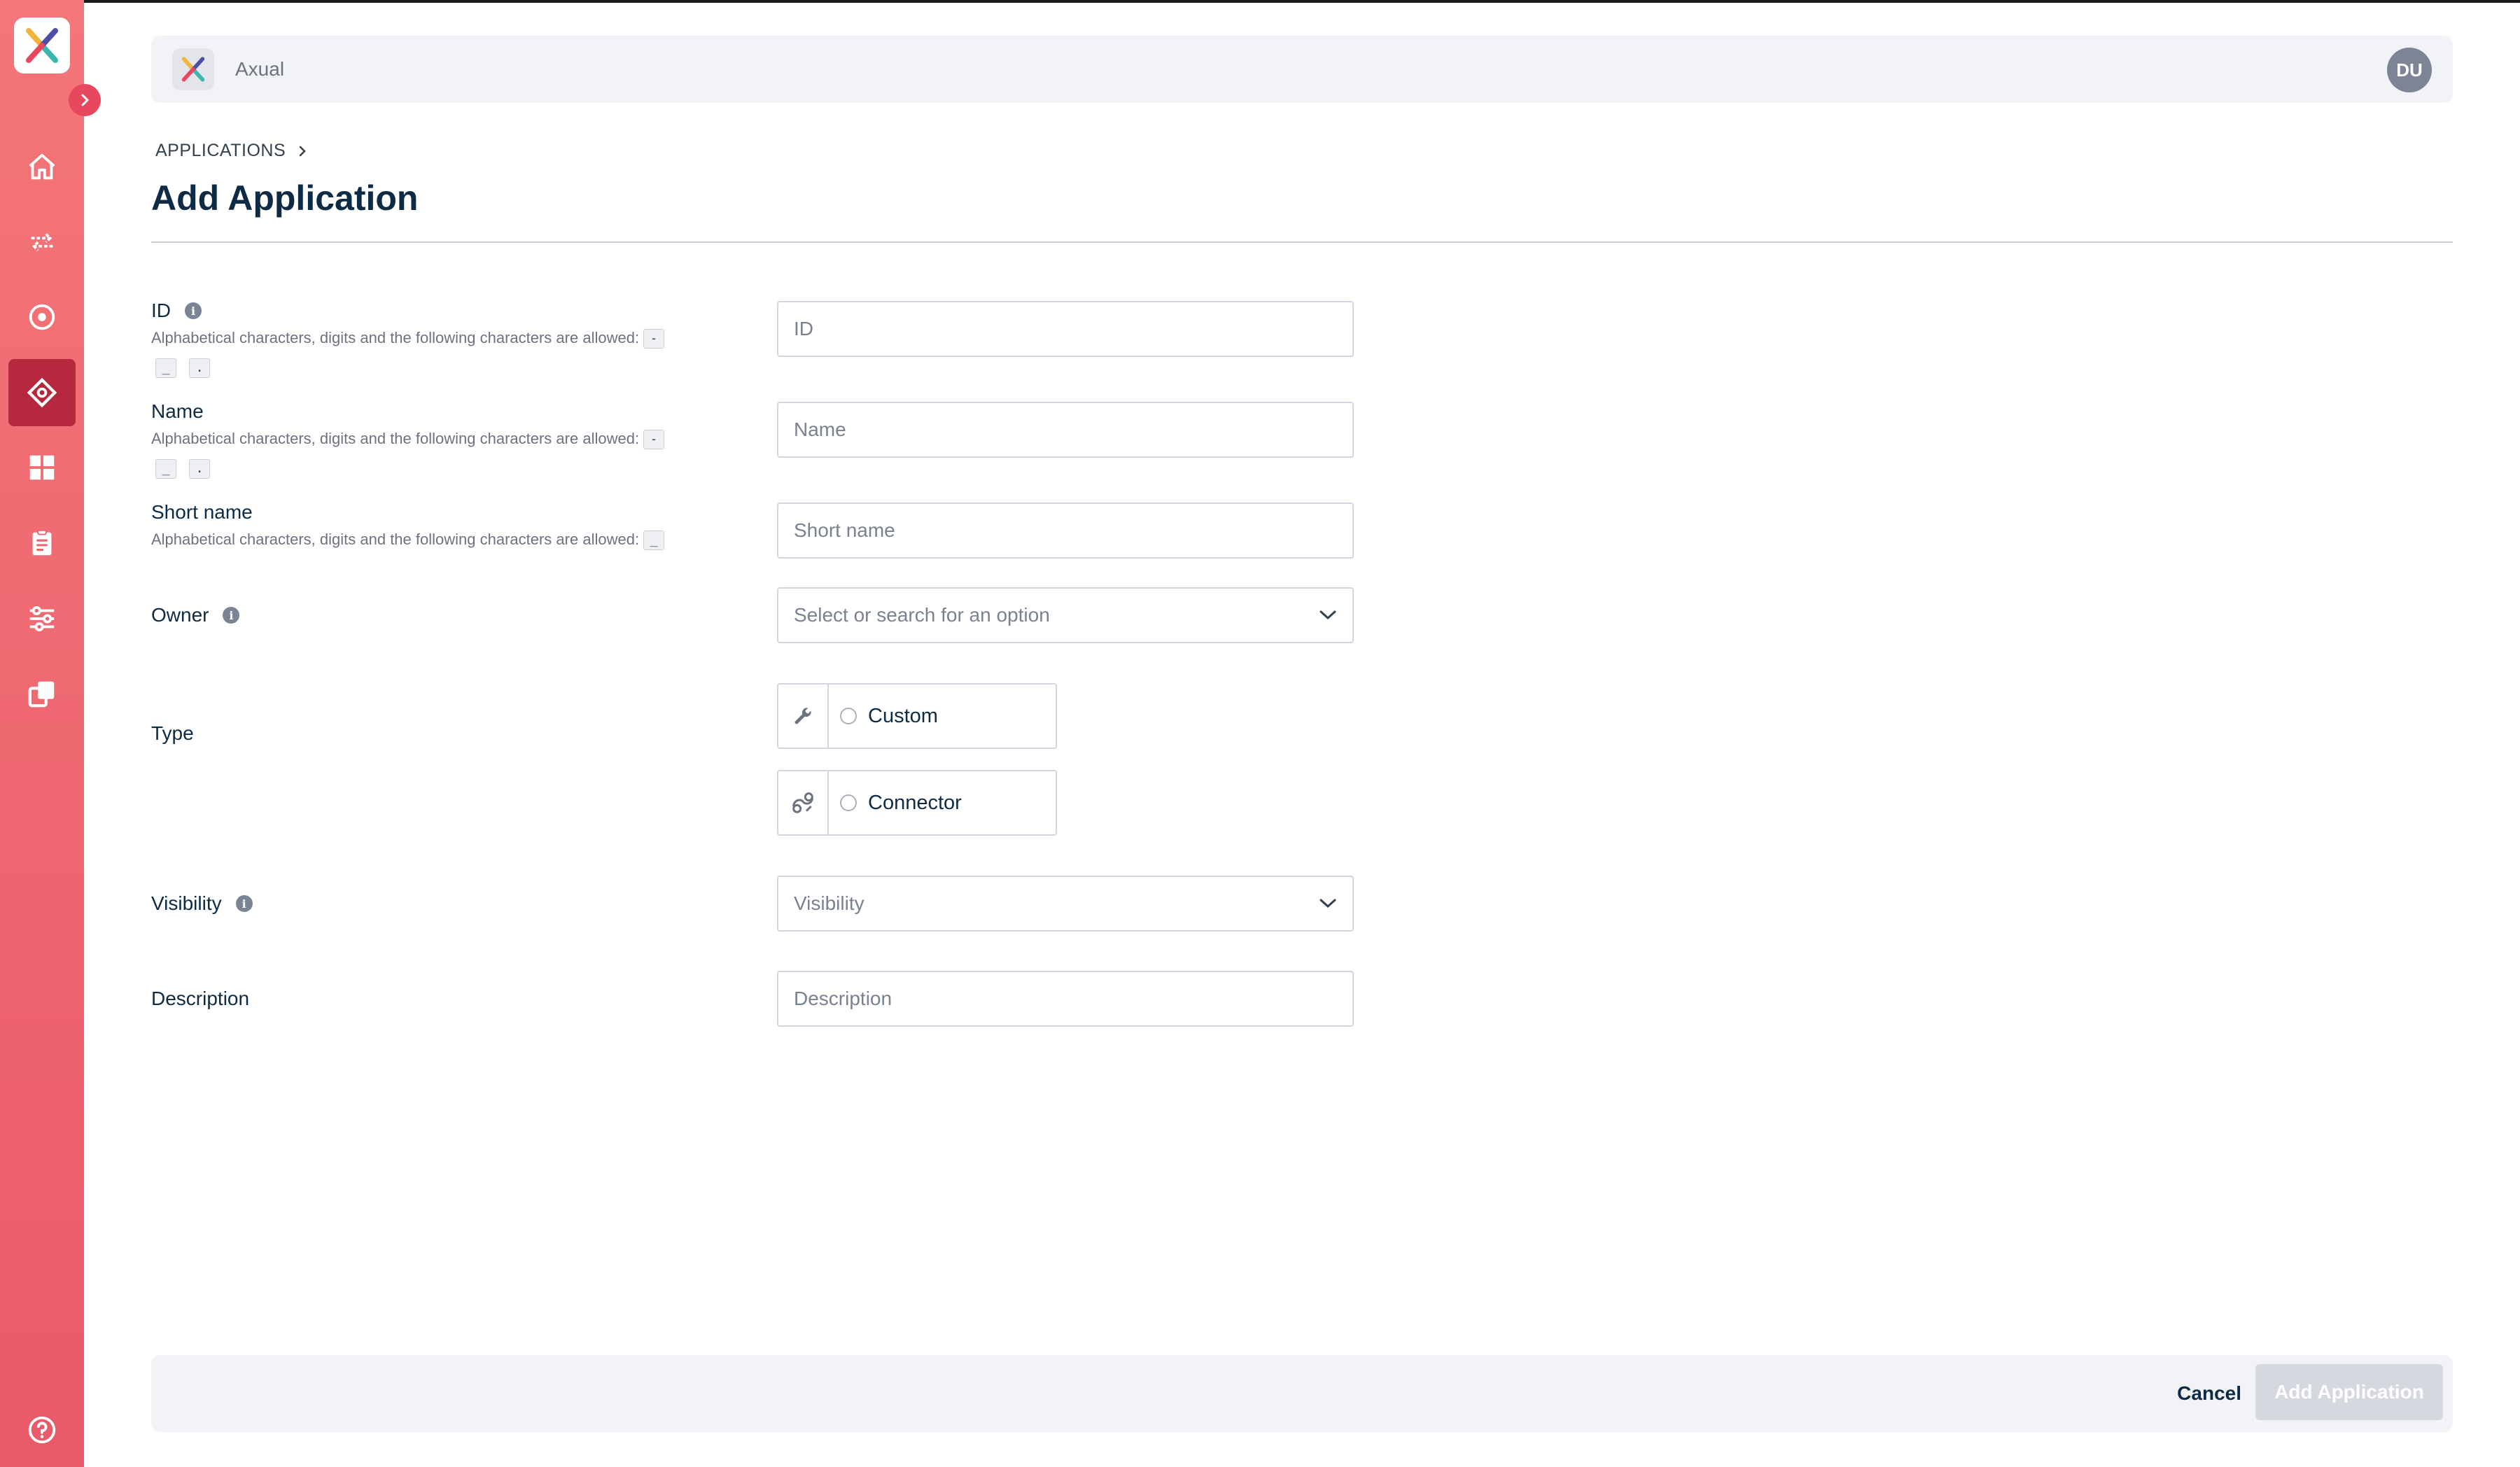 The image size is (2520, 1467). I want to click on axual-logo, so click(42, 45).